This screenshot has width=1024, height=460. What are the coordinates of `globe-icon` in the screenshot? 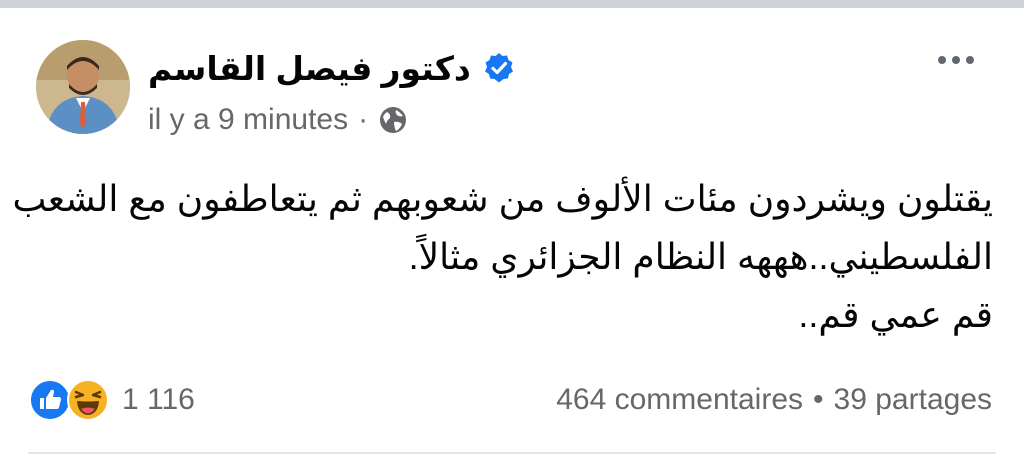 It's located at (393, 120).